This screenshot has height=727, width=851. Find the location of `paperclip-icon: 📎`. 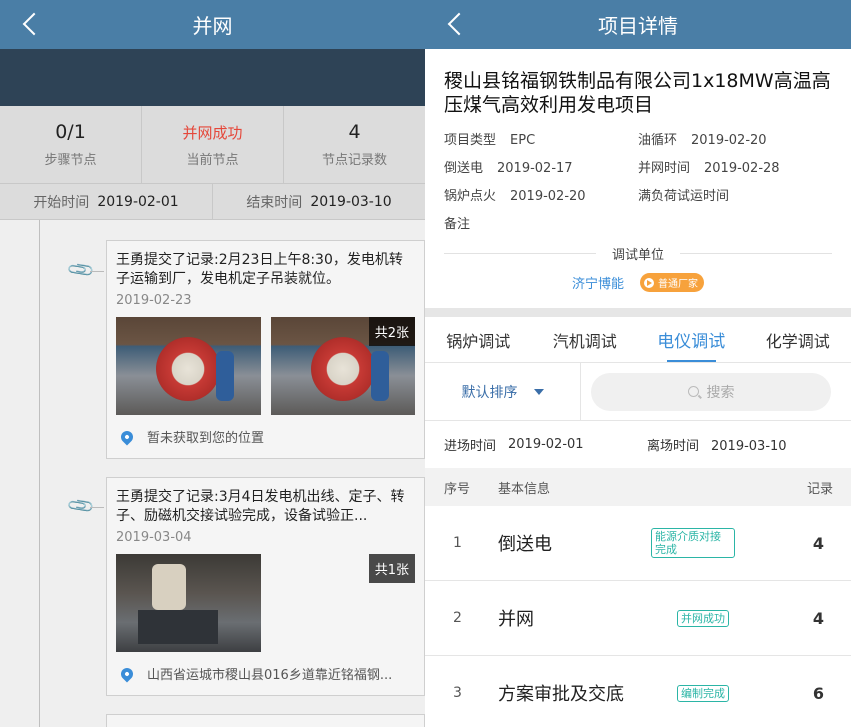

paperclip-icon: 📎 is located at coordinates (84, 270).